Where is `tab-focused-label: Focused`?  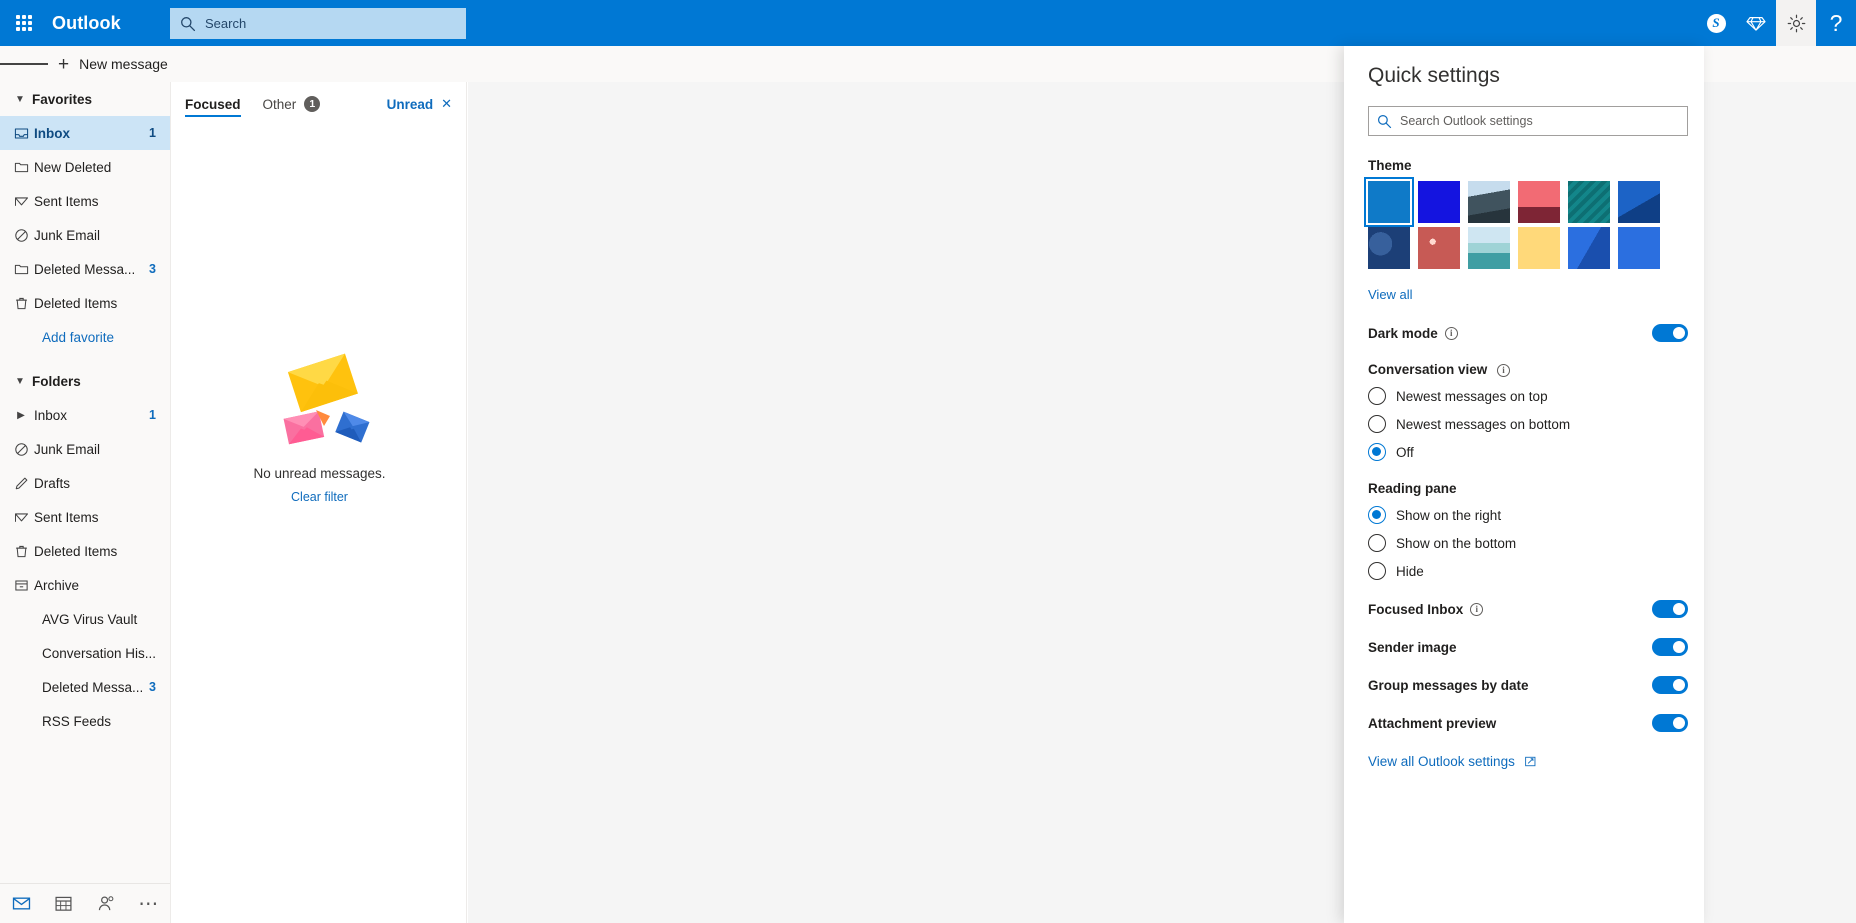 tab-focused-label: Focused is located at coordinates (213, 104).